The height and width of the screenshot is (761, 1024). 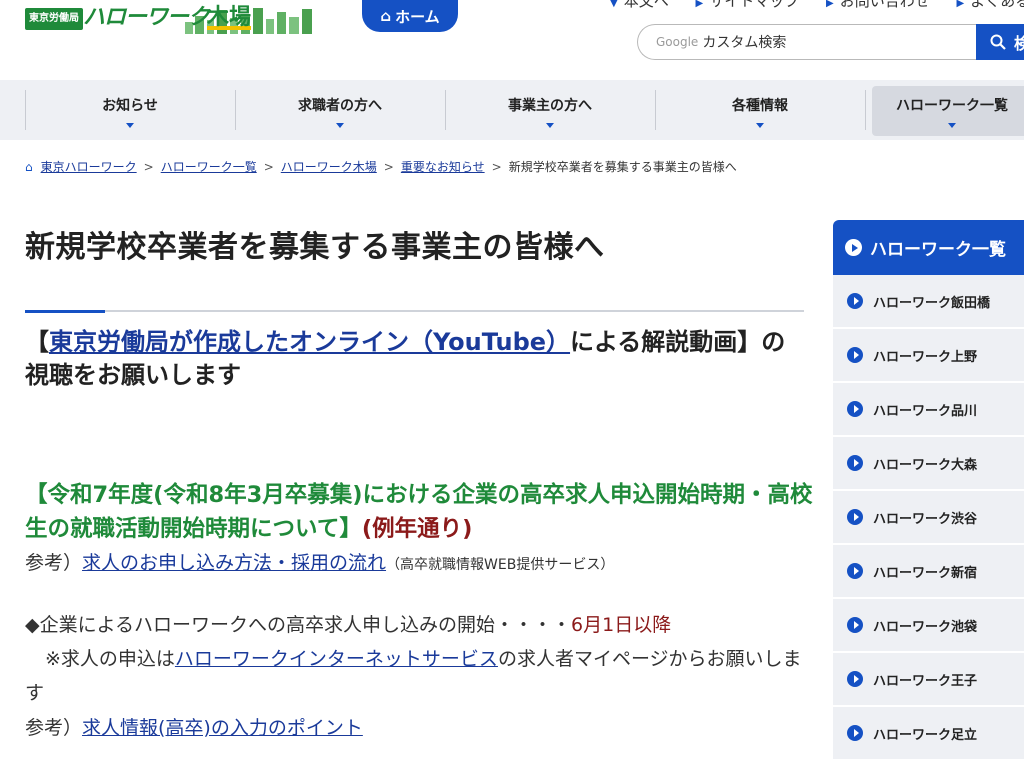 I want to click on breadcrumb-link: ハローワーク木場, so click(x=329, y=166).